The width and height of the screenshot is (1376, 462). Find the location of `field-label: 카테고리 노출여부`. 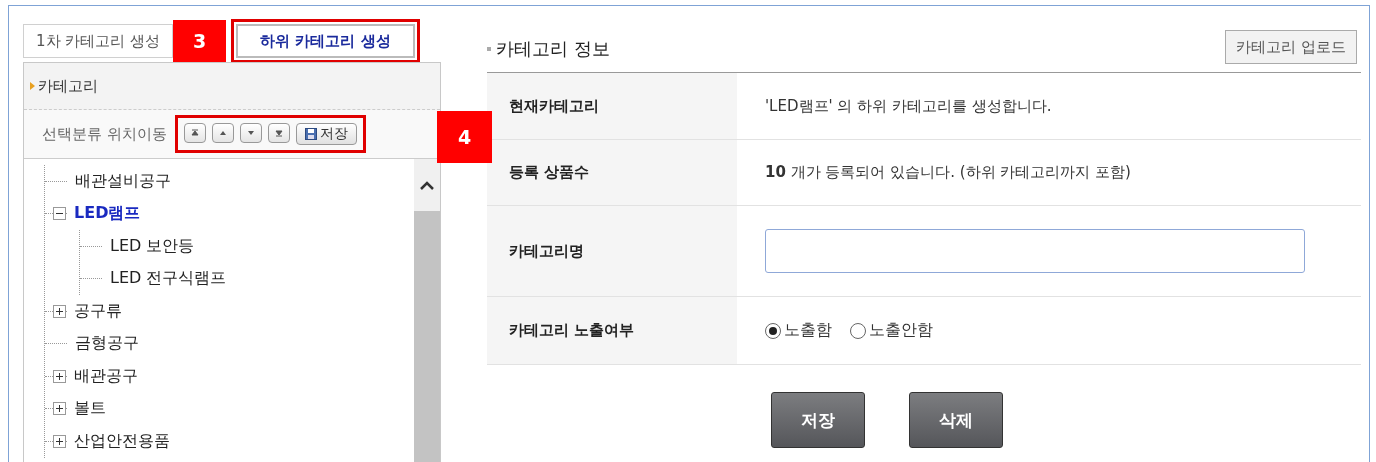

field-label: 카테고리 노출여부 is located at coordinates (612, 330).